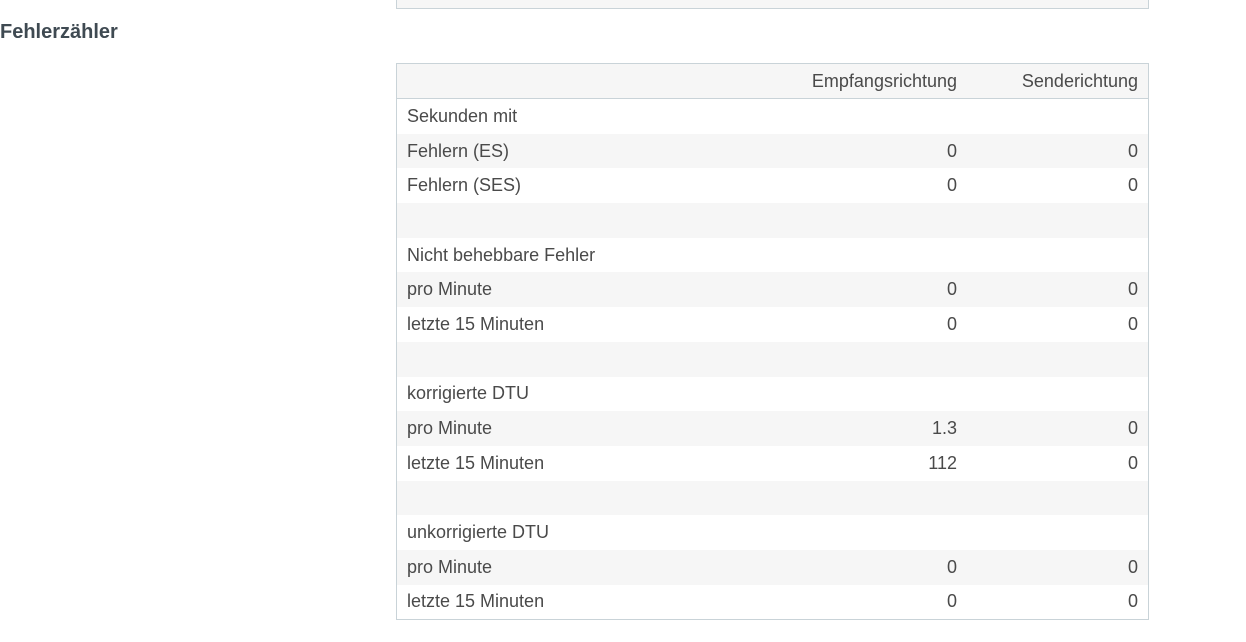  What do you see at coordinates (857, 428) in the screenshot?
I see `row-receive-value: 1.3` at bounding box center [857, 428].